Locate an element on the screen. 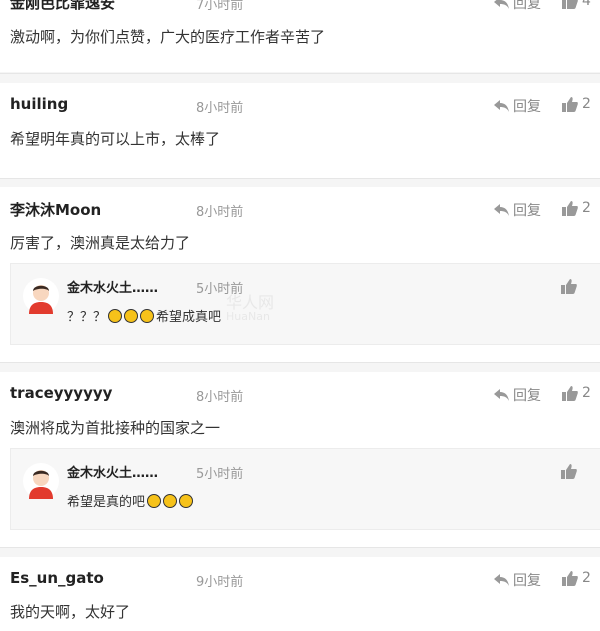 The height and width of the screenshot is (631, 600). comment-username: 金刚芭比霏逸安 is located at coordinates (62, 6).